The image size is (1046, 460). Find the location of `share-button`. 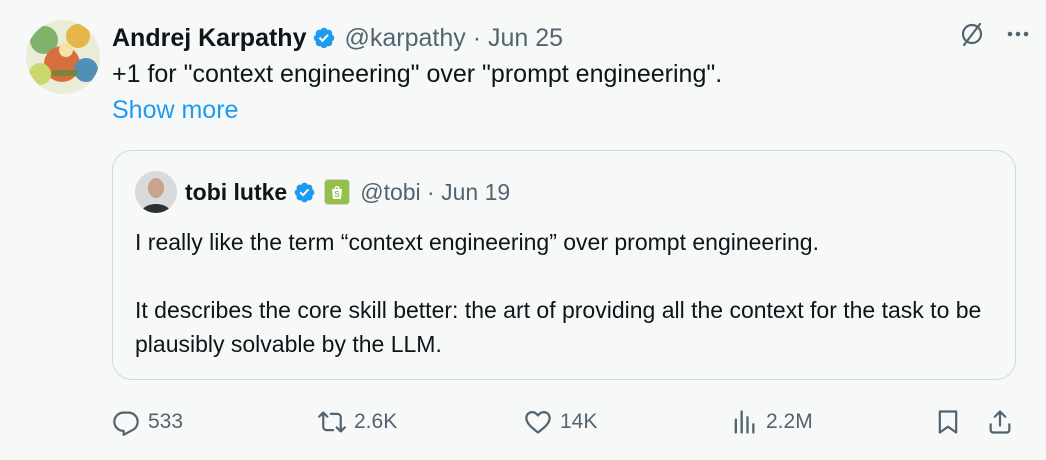

share-button is located at coordinates (1000, 422).